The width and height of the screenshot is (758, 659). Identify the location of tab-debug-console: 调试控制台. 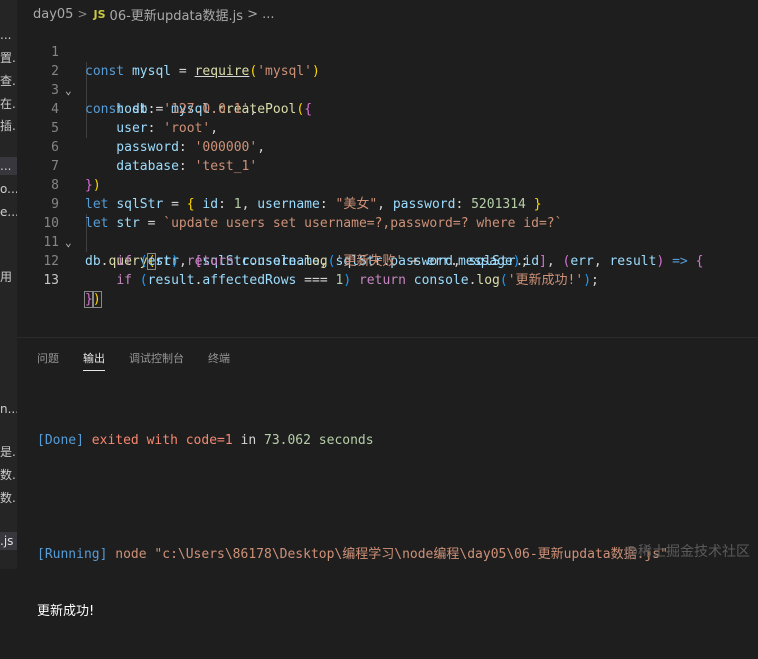
(156, 360).